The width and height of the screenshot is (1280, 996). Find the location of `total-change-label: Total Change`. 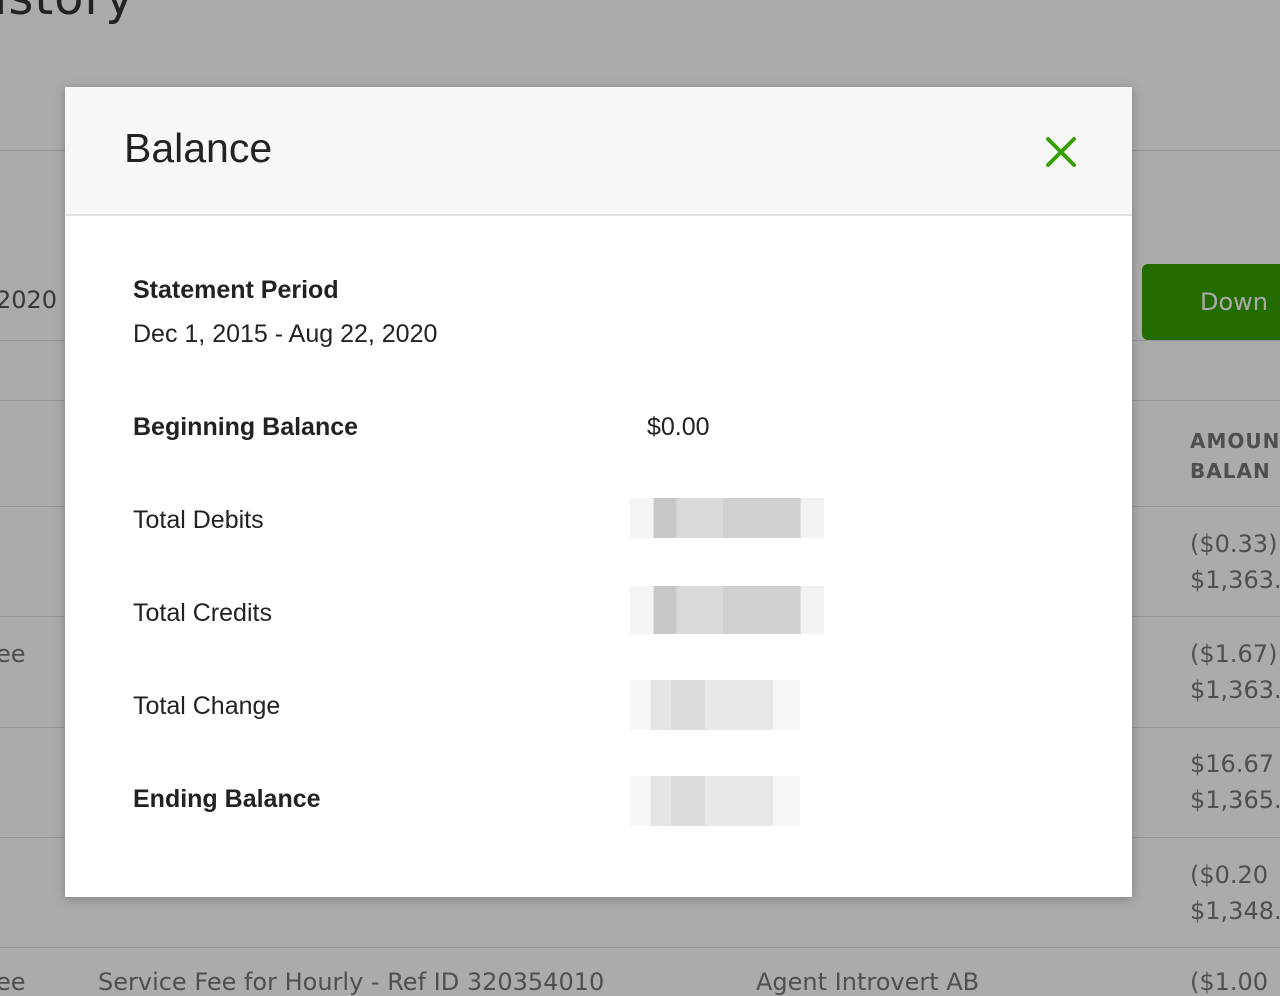

total-change-label: Total Change is located at coordinates (207, 706).